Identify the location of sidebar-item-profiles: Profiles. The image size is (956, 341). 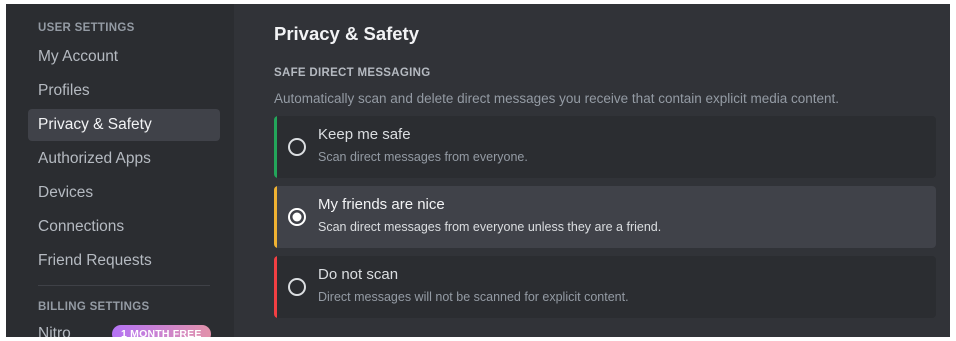
(124, 91).